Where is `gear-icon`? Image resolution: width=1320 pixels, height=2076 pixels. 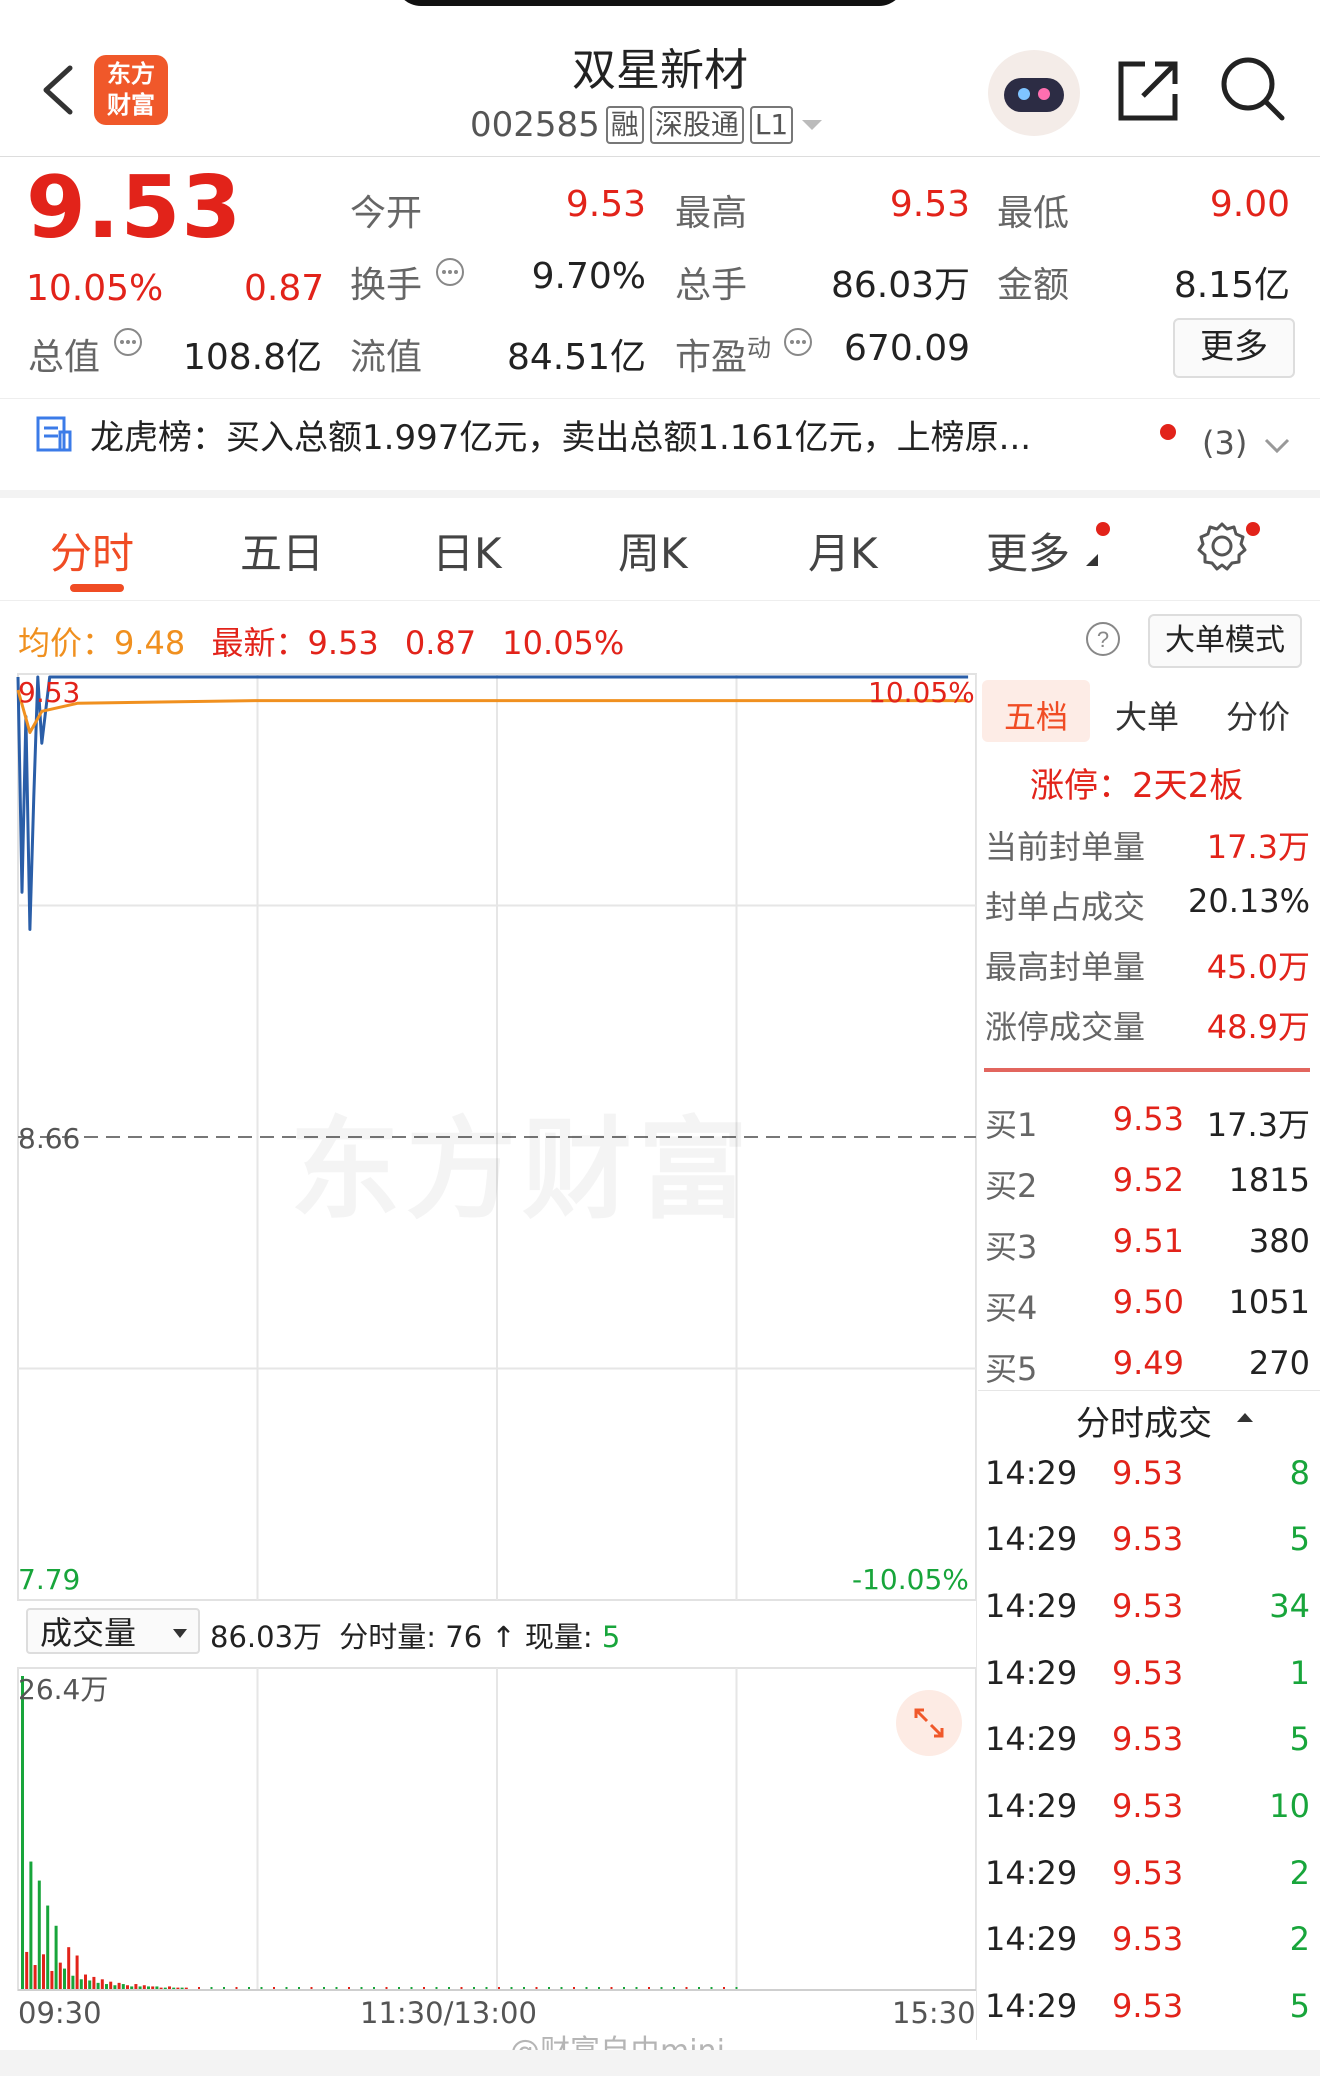 gear-icon is located at coordinates (1222, 546).